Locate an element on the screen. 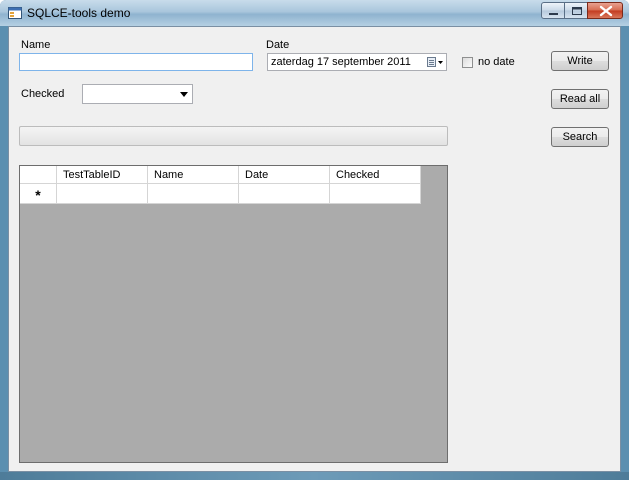  date-picker-value: zaterdag 17 september 2011 is located at coordinates (341, 62).